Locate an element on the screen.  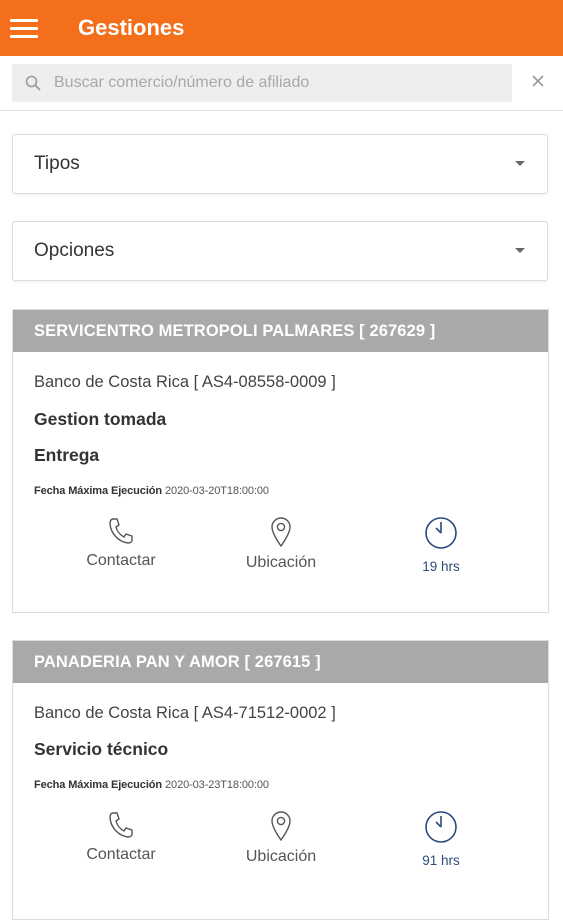
search-icon is located at coordinates (33, 83).